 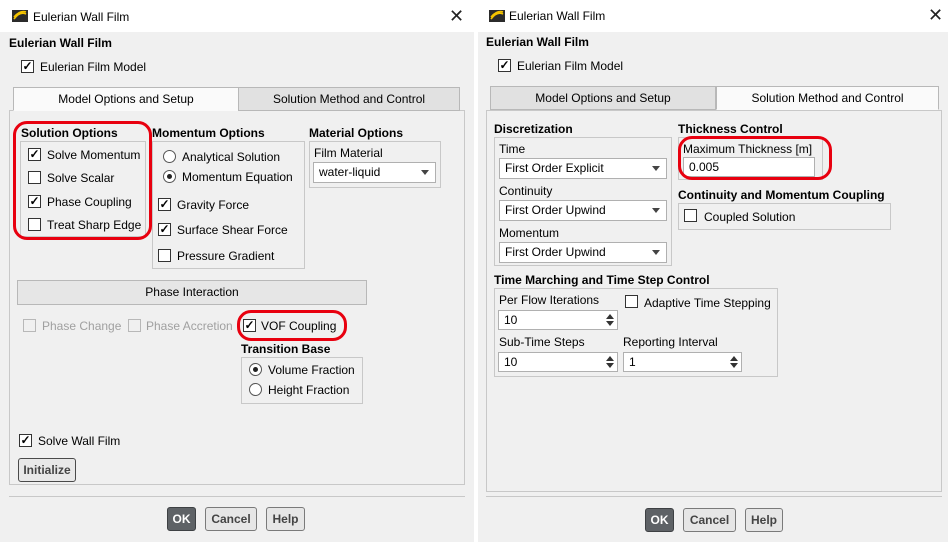 What do you see at coordinates (94, 225) in the screenshot?
I see `treat-sharp-edge-label: Treat Sharp Edge` at bounding box center [94, 225].